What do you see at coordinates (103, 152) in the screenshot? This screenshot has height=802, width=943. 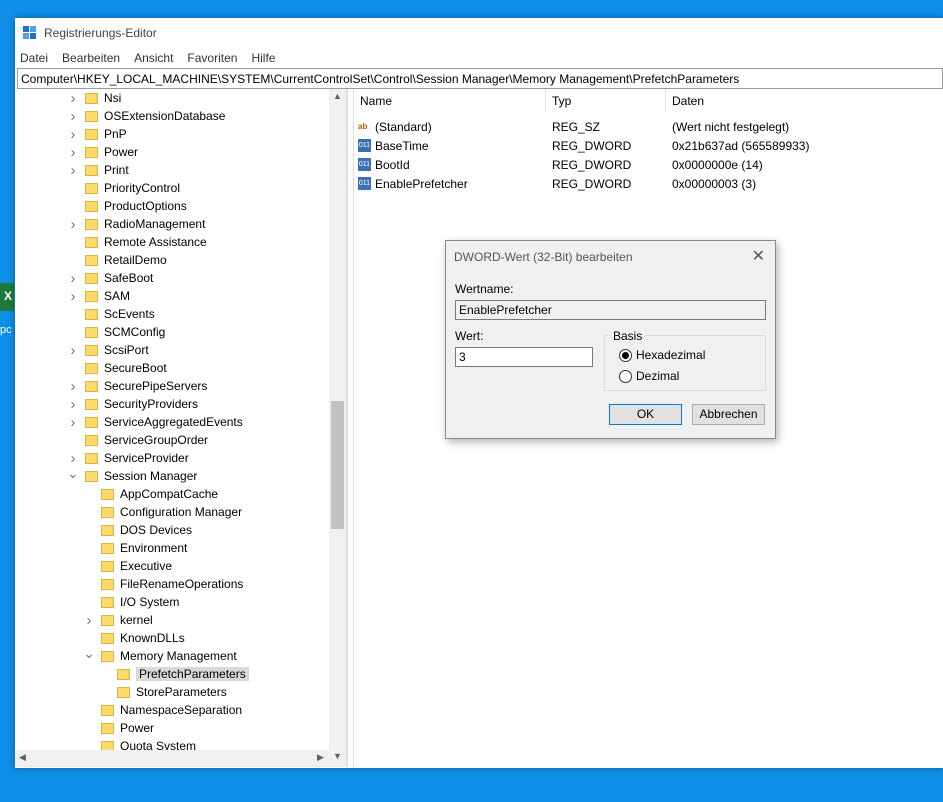 I see `tree-item: › Power` at bounding box center [103, 152].